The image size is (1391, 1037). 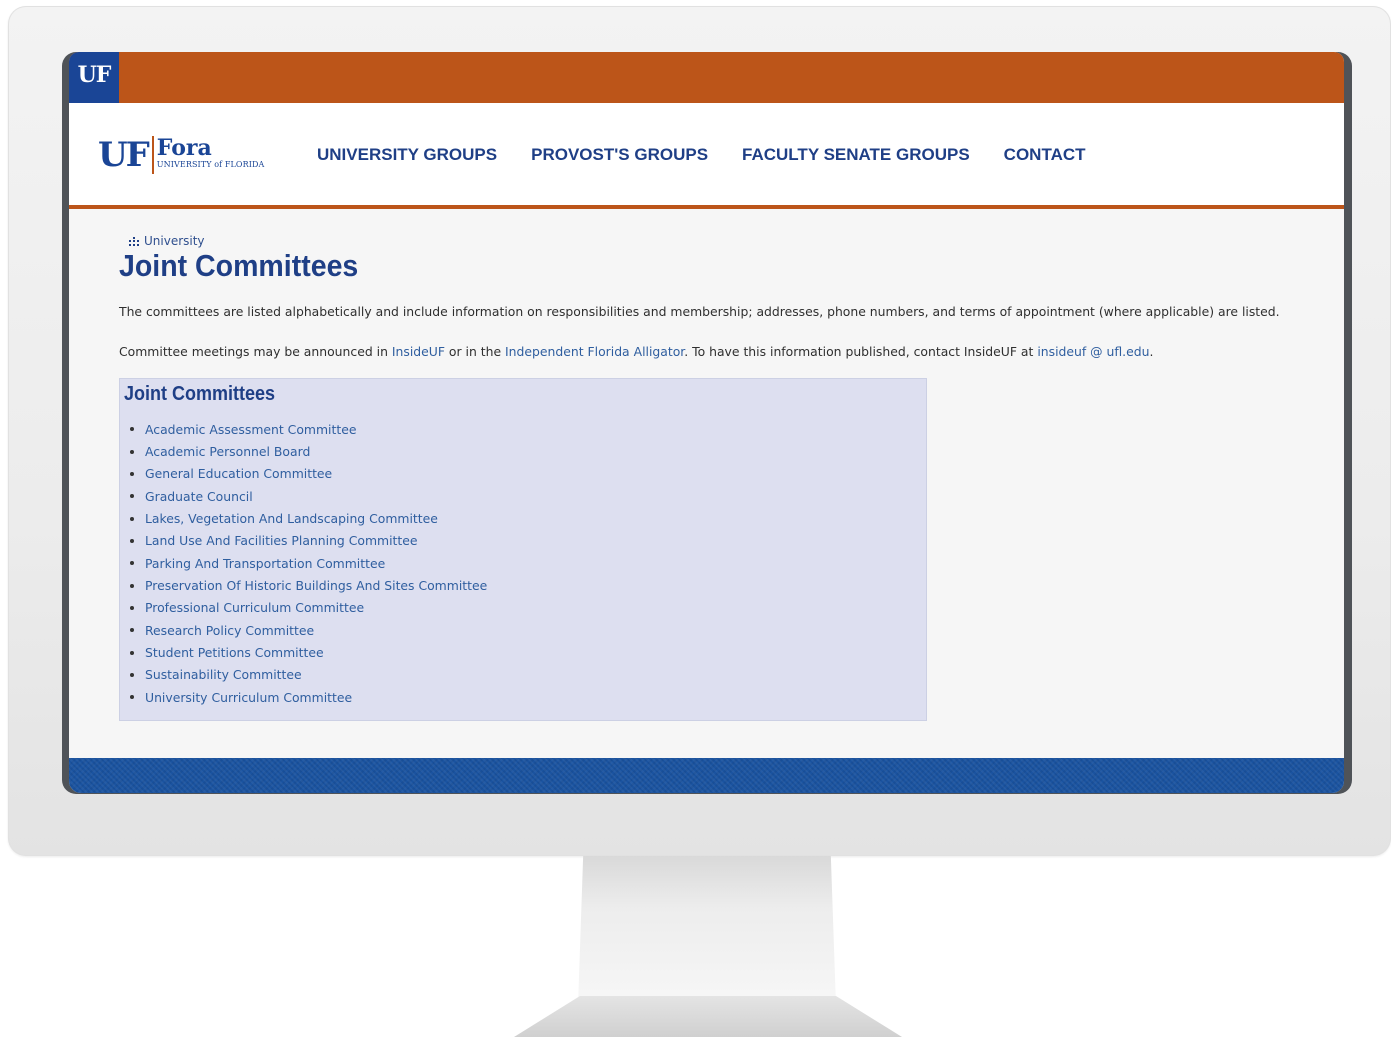 What do you see at coordinates (706, 77) in the screenshot?
I see `top-bar: UF` at bounding box center [706, 77].